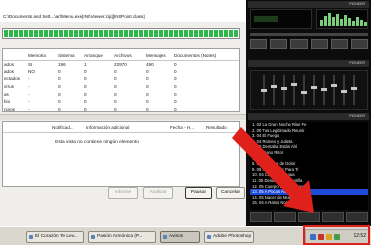 The width and height of the screenshot is (371, 245). What do you see at coordinates (357, 4) in the screenshot?
I see `player-brand: PIONEER` at bounding box center [357, 4].